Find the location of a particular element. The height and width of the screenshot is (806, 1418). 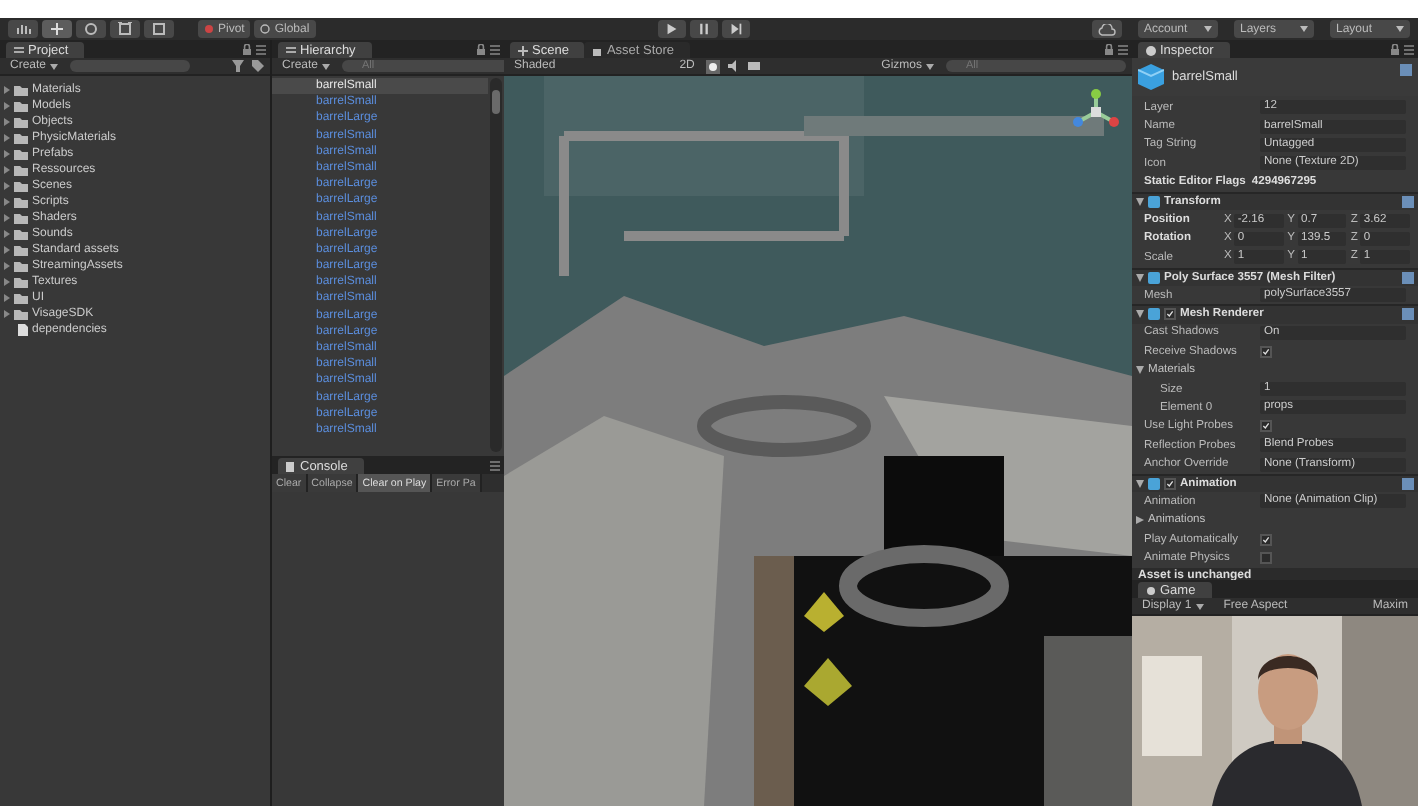

grid-icon is located at coordinates (523, 50).